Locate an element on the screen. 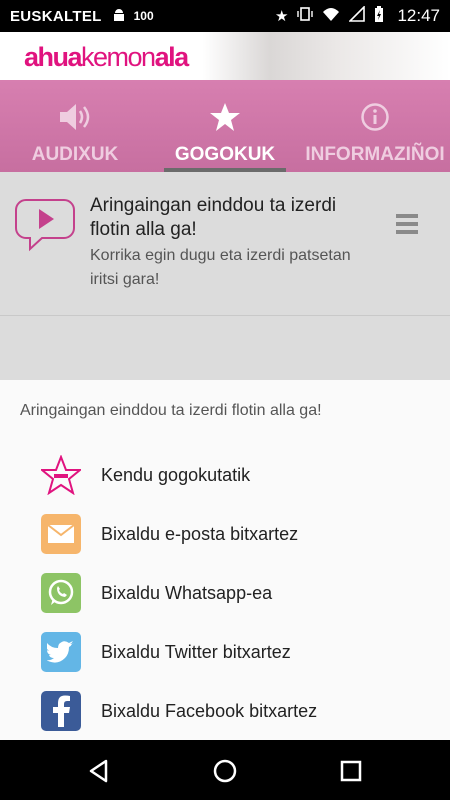 The height and width of the screenshot is (800, 450). option-label: Kendu gogokutatik is located at coordinates (176, 474).